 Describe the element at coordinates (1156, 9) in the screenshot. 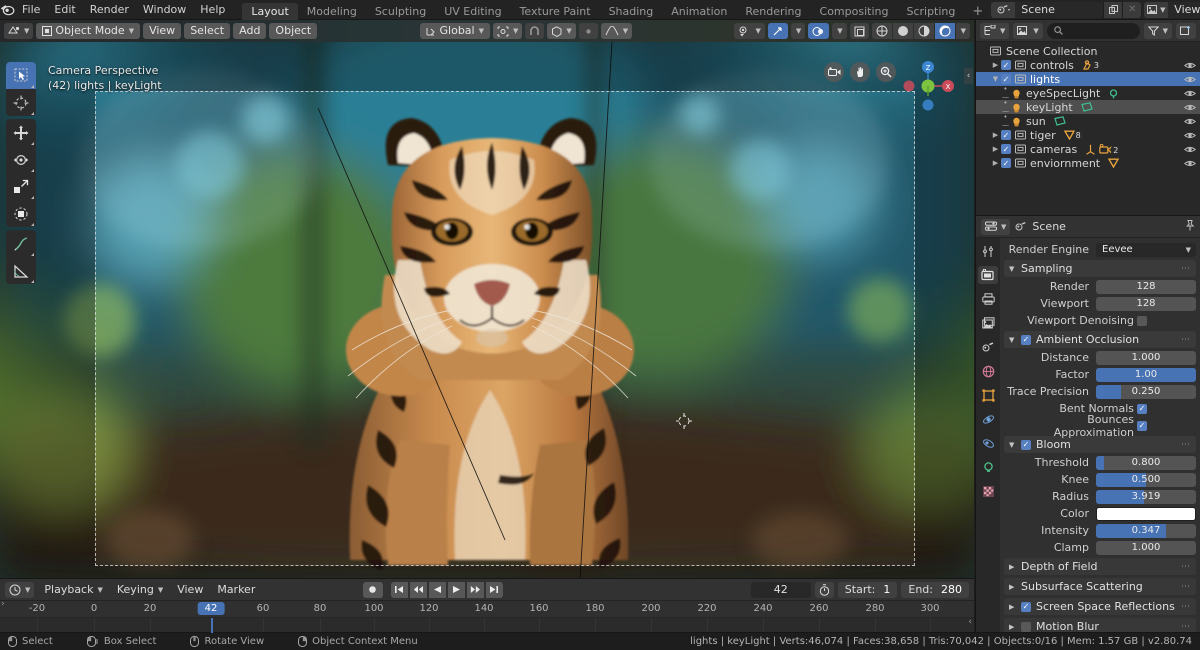

I see `view-layer-icon: ▼` at that location.